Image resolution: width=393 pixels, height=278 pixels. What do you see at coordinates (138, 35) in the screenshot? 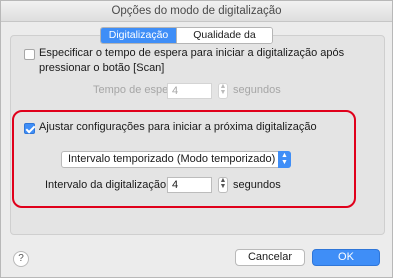
I see `tab-digitalizacao: Digitalização` at bounding box center [138, 35].